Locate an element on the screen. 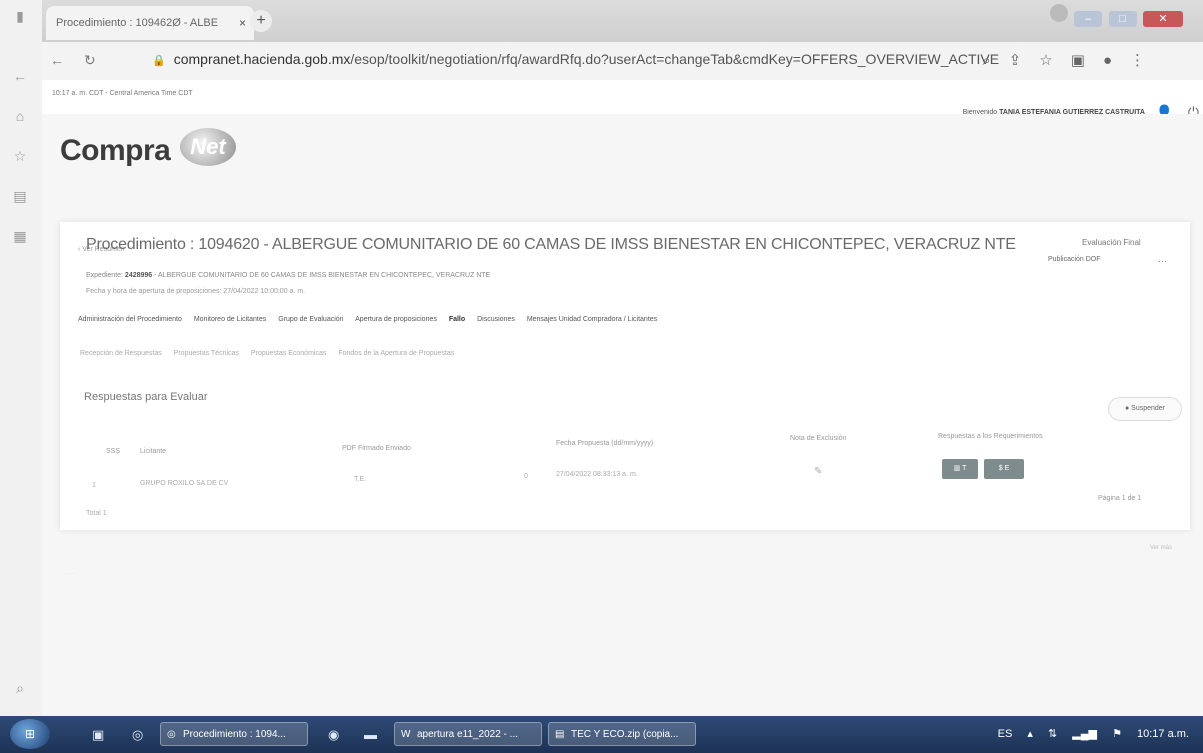  address-actions: ⌕⇪☆▣●⋮ is located at coordinates (1072, 60).